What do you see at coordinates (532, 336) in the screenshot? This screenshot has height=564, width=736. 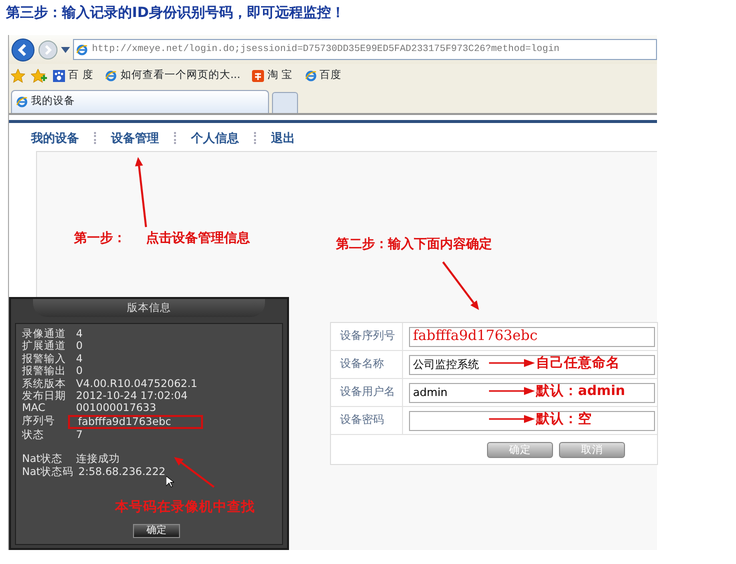 I see `input-field: fabfffa9d1763ebc` at bounding box center [532, 336].